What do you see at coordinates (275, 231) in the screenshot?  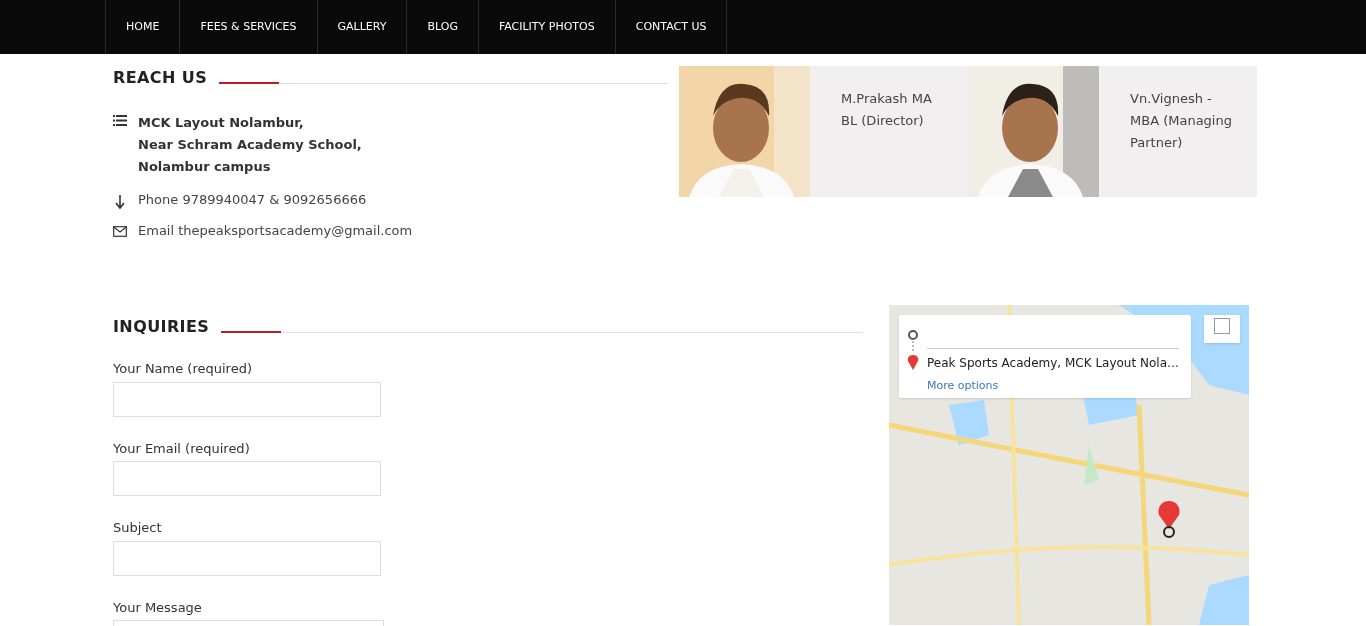 I see `email-text: Email thepeaksportsacademy@gmail.com` at bounding box center [275, 231].